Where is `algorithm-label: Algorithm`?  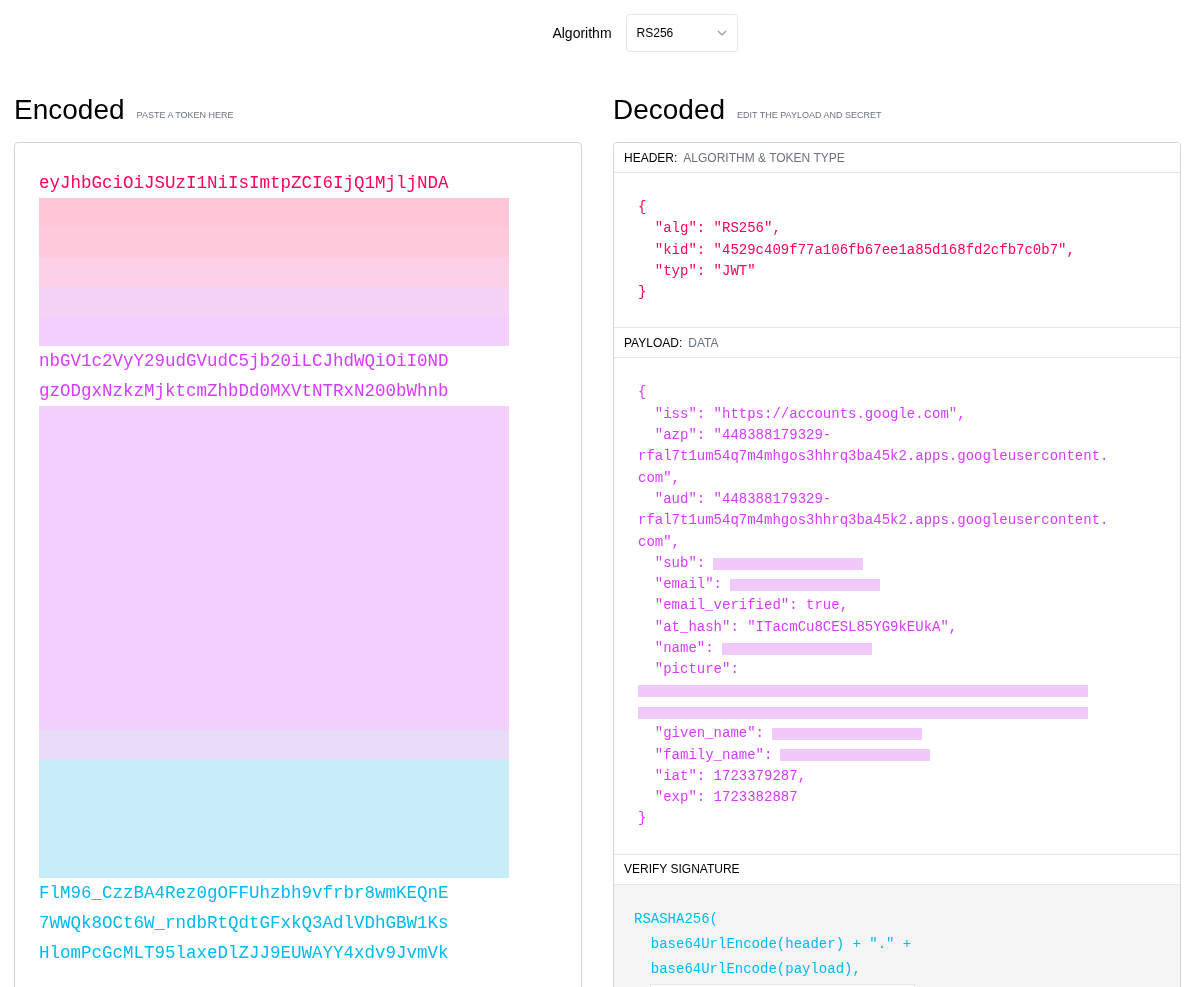 algorithm-label: Algorithm is located at coordinates (582, 33).